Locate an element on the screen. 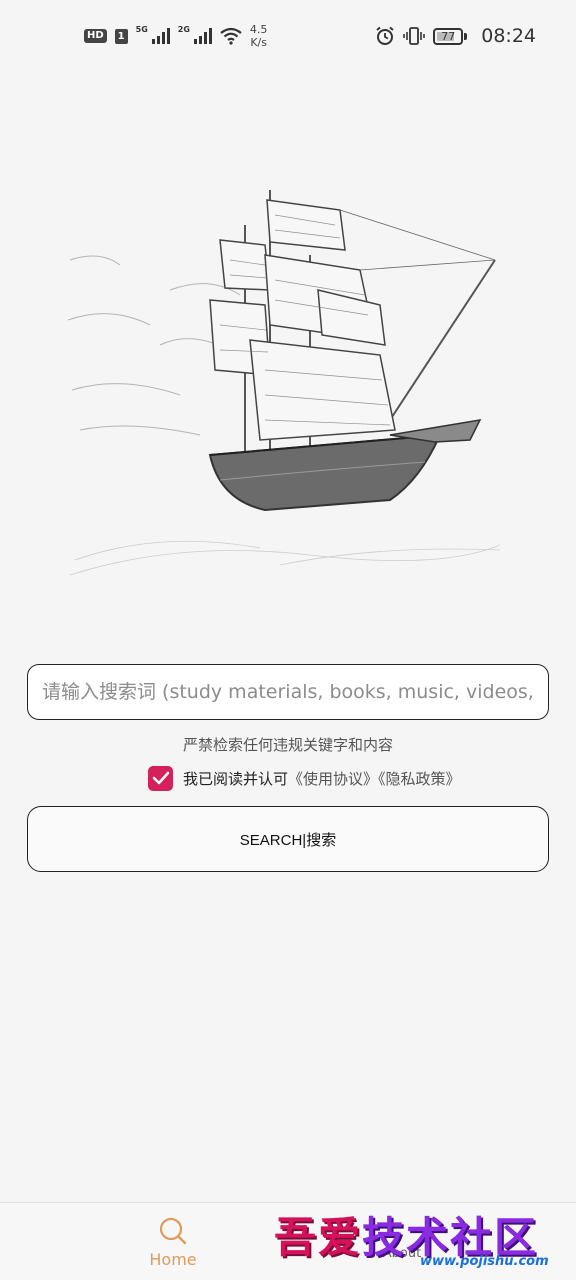  clock: 08:24 is located at coordinates (508, 36).